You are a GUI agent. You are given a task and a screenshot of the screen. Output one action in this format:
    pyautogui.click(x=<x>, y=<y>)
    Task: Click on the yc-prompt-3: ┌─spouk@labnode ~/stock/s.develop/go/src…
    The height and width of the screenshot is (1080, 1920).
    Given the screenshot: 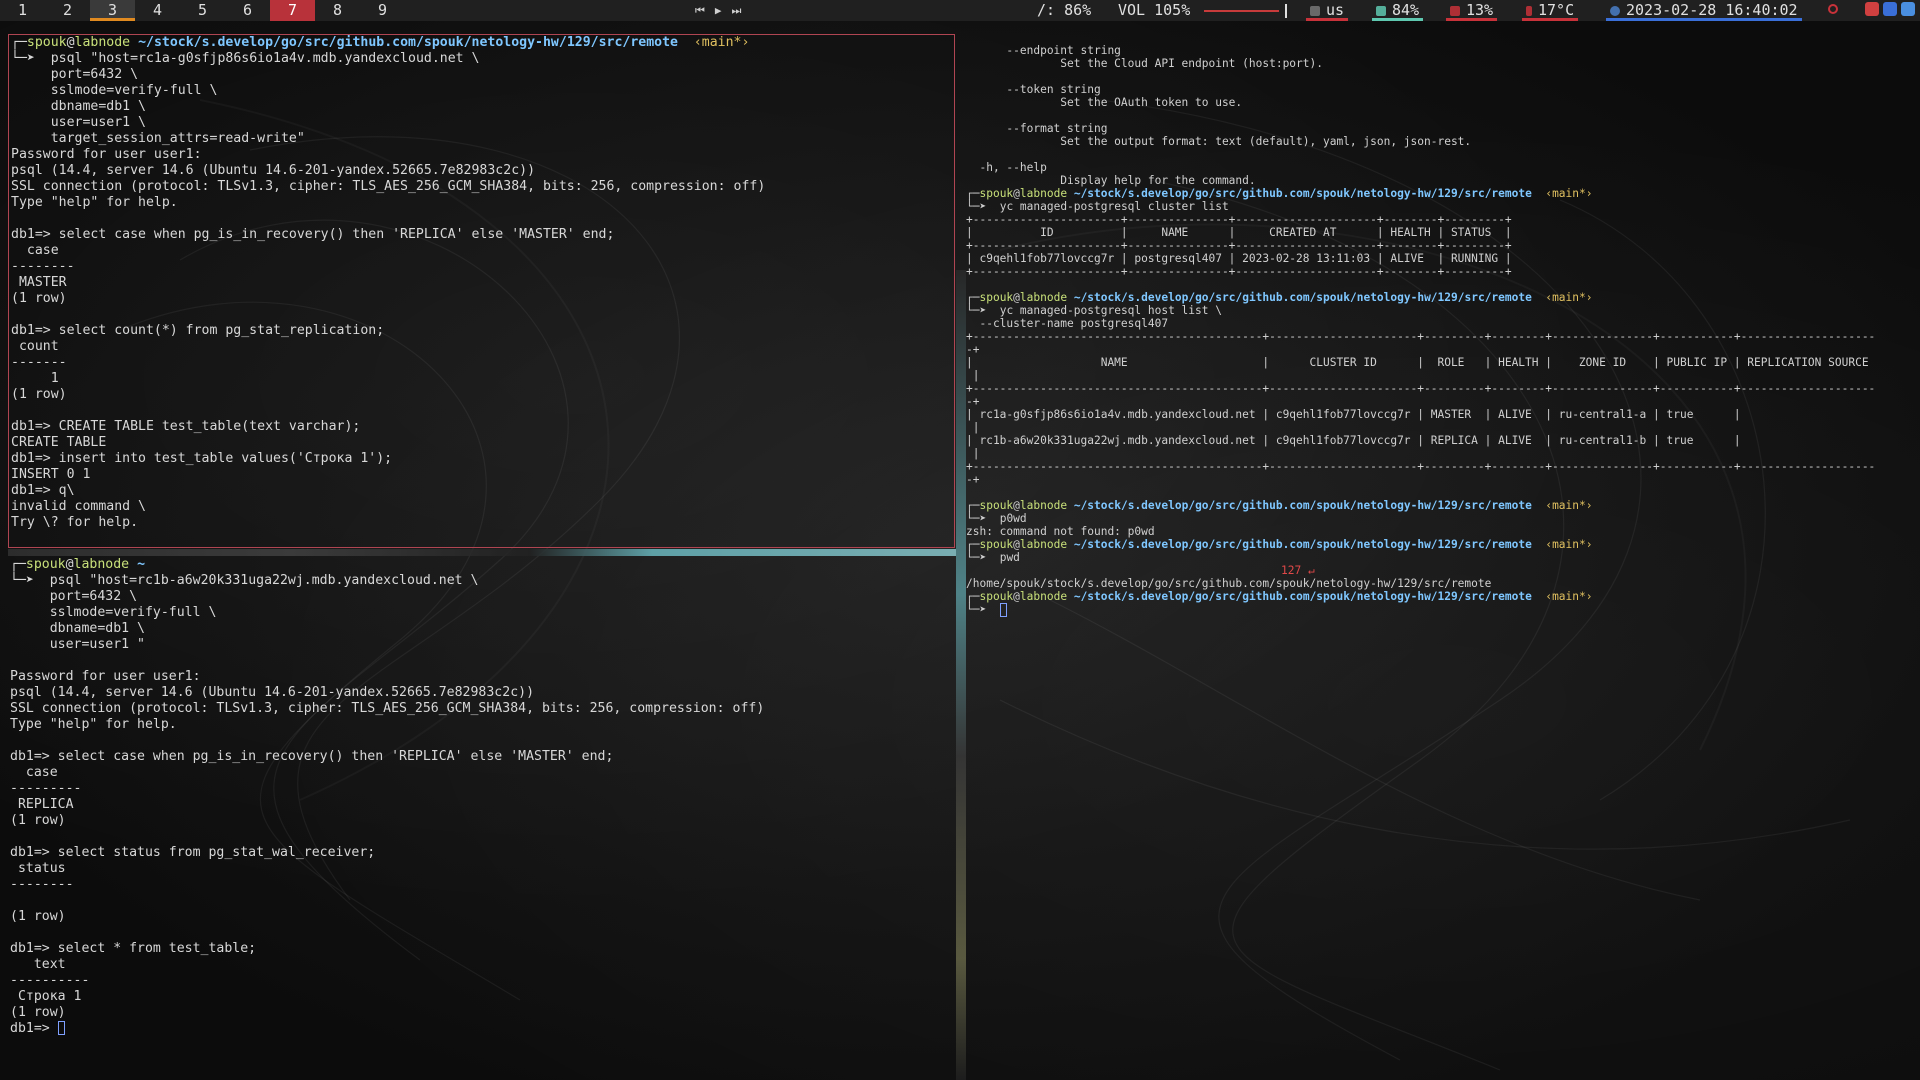 What is the action you would take?
    pyautogui.click(x=1279, y=505)
    